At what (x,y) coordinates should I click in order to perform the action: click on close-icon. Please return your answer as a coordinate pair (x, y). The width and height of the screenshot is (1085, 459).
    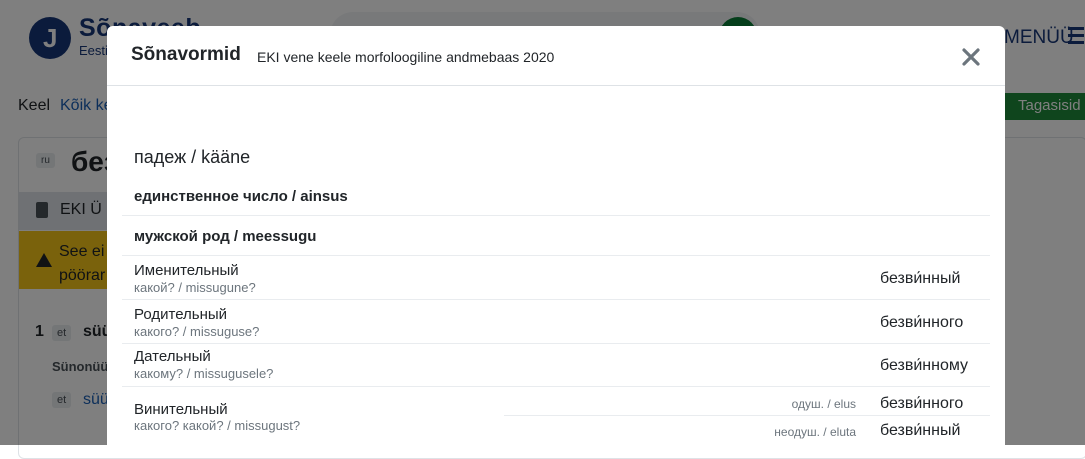
    Looking at the image, I should click on (971, 57).